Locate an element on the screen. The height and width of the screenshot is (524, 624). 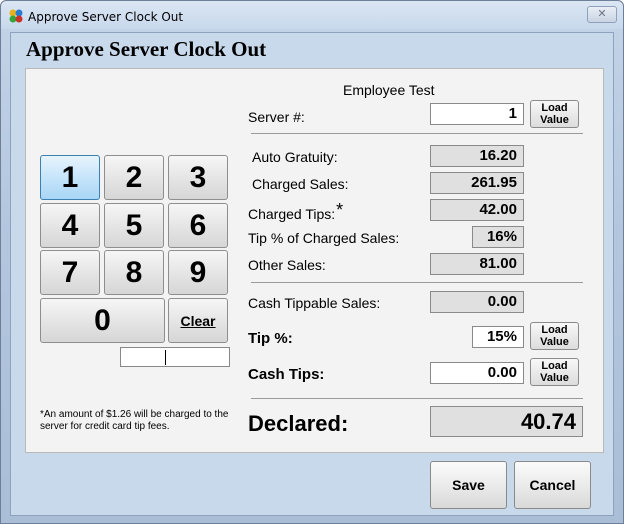
window-title: Approve Server Clock Out is located at coordinates (106, 17).